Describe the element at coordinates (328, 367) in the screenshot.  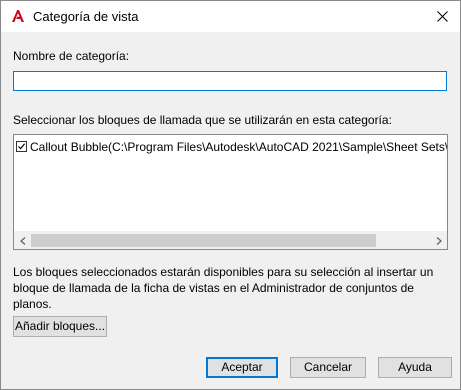
I see `cancel-button: Cancelar` at that location.